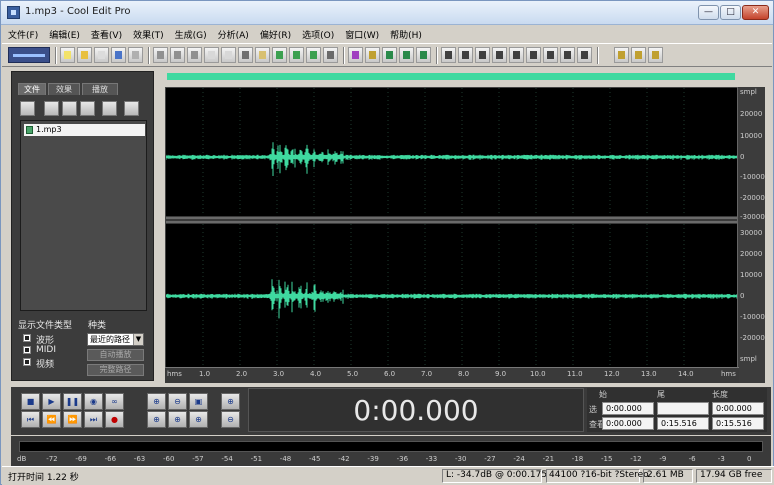  Describe the element at coordinates (114, 401) in the screenshot. I see `loop-button: ∞` at that location.